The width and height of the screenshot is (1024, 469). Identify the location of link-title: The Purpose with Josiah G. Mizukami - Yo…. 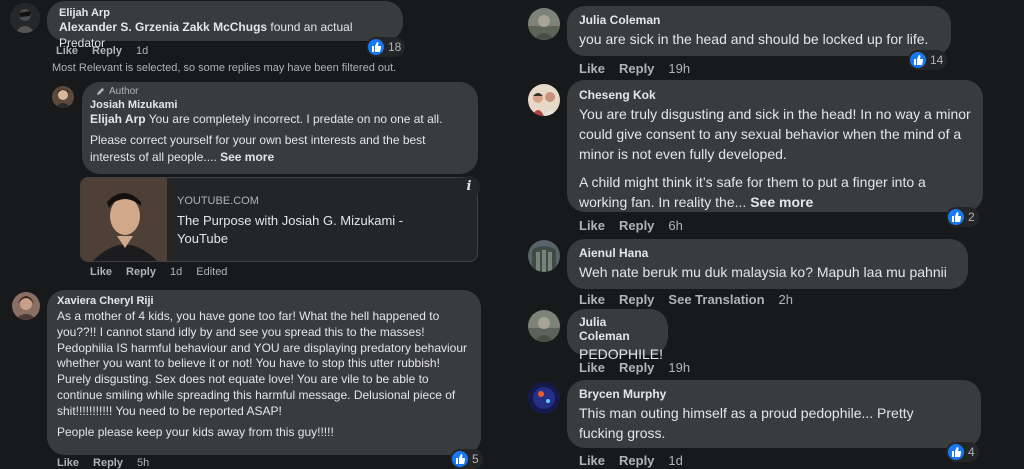
(307, 230).